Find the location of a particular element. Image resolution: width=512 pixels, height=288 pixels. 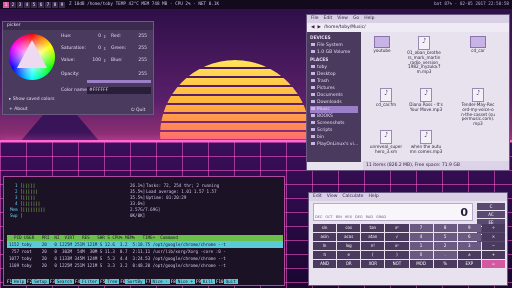

sidebar-device-item: File System is located at coordinates (334, 45).